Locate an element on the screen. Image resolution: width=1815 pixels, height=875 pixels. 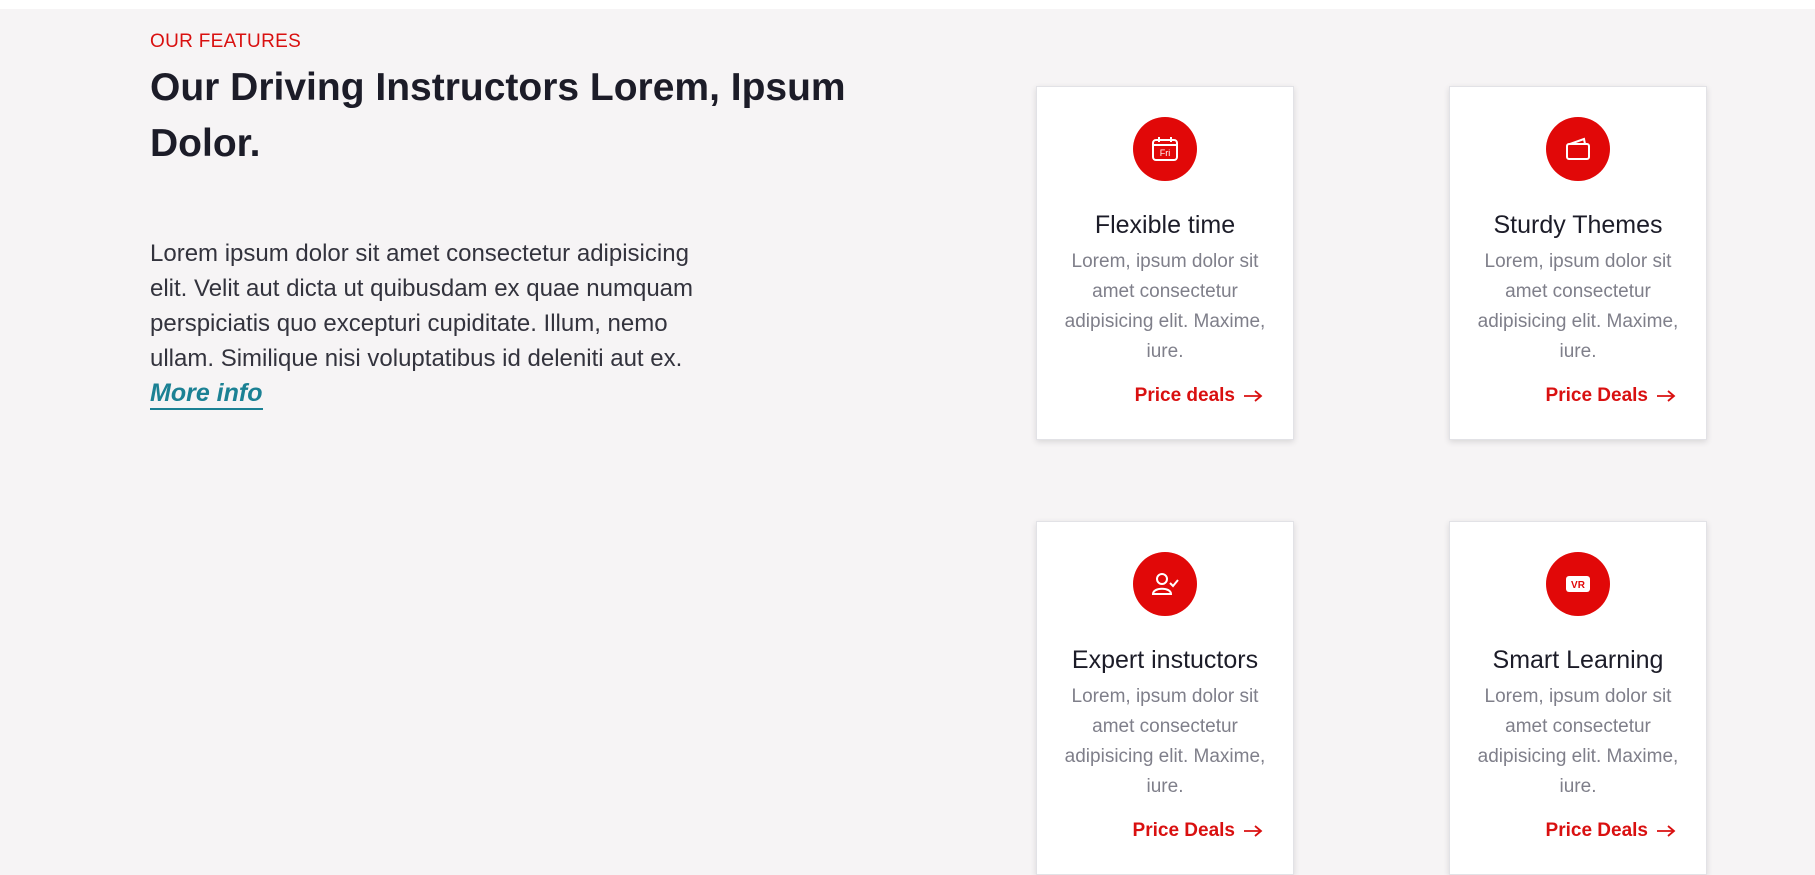
svg-text: VR is located at coordinates (1578, 585).